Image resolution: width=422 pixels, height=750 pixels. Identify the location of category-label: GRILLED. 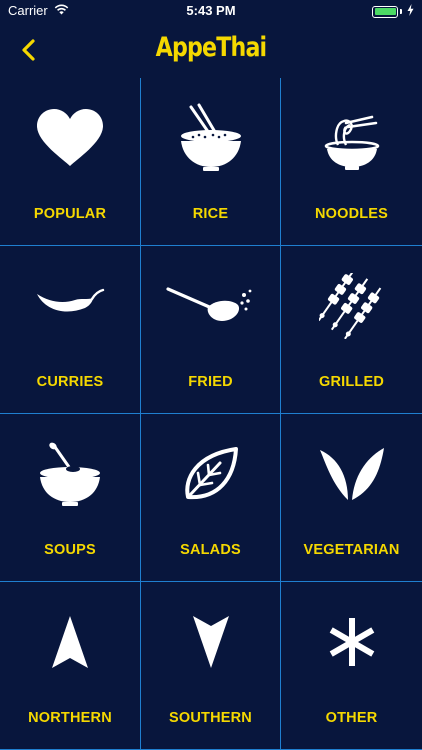
(351, 382).